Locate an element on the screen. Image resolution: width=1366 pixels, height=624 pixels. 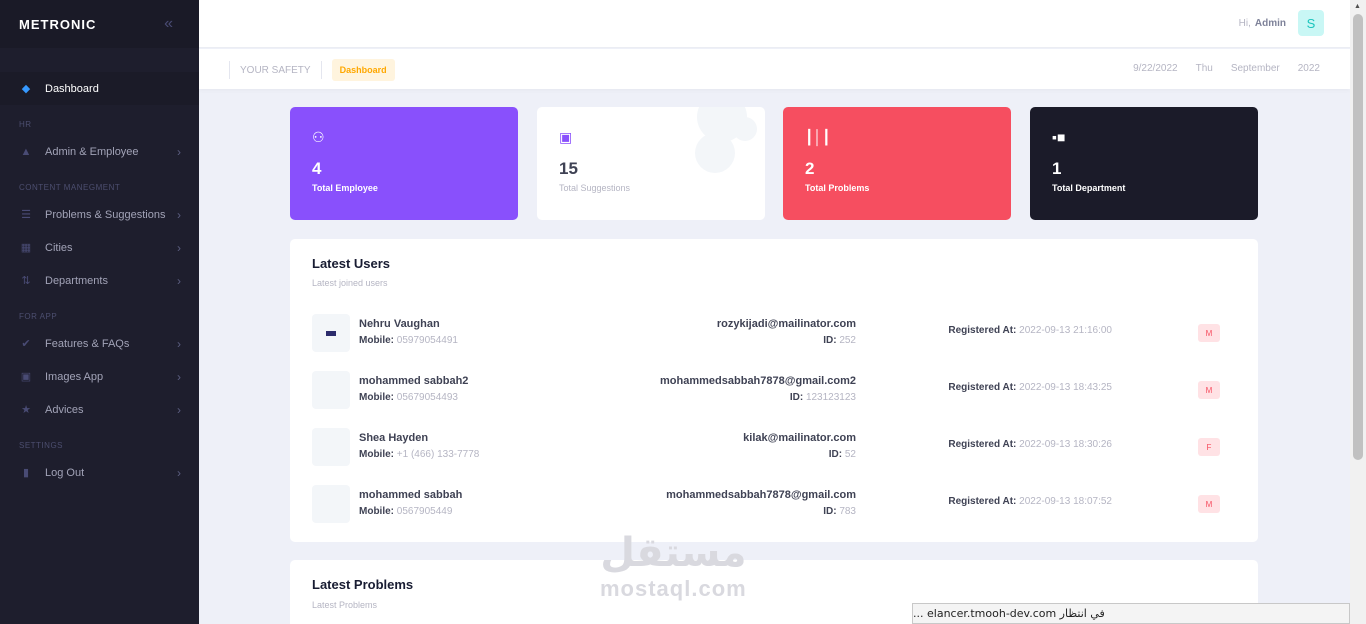
page-scrollbar: ▲ is located at coordinates (1358, 312).